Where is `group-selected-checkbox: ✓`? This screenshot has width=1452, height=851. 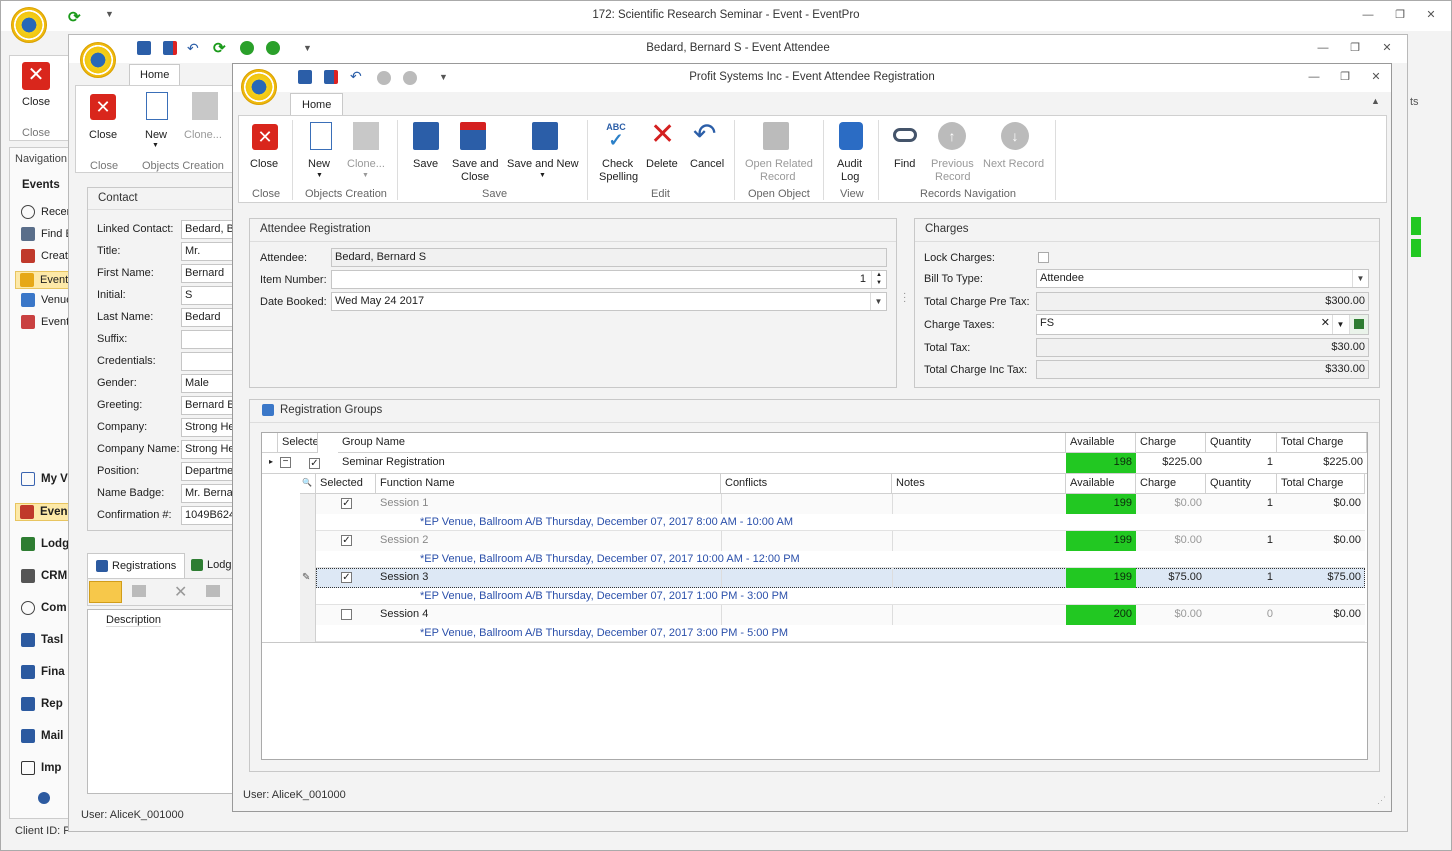
group-selected-checkbox: ✓ is located at coordinates (314, 463).